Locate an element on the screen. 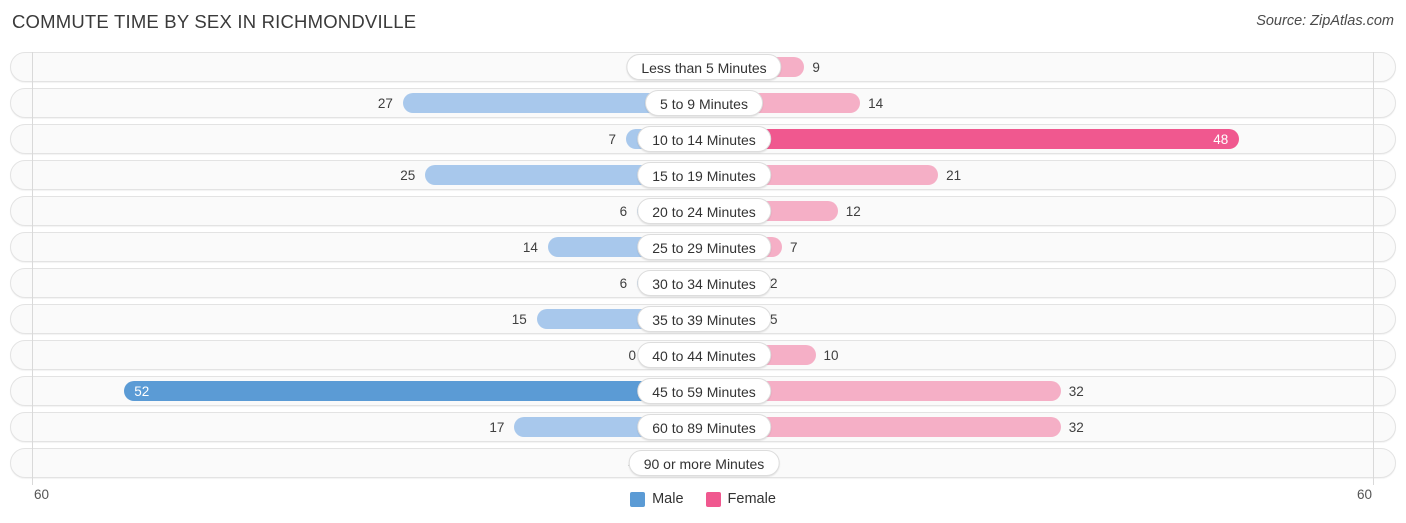 The height and width of the screenshot is (523, 1406). bar-female is located at coordinates (972, 139).